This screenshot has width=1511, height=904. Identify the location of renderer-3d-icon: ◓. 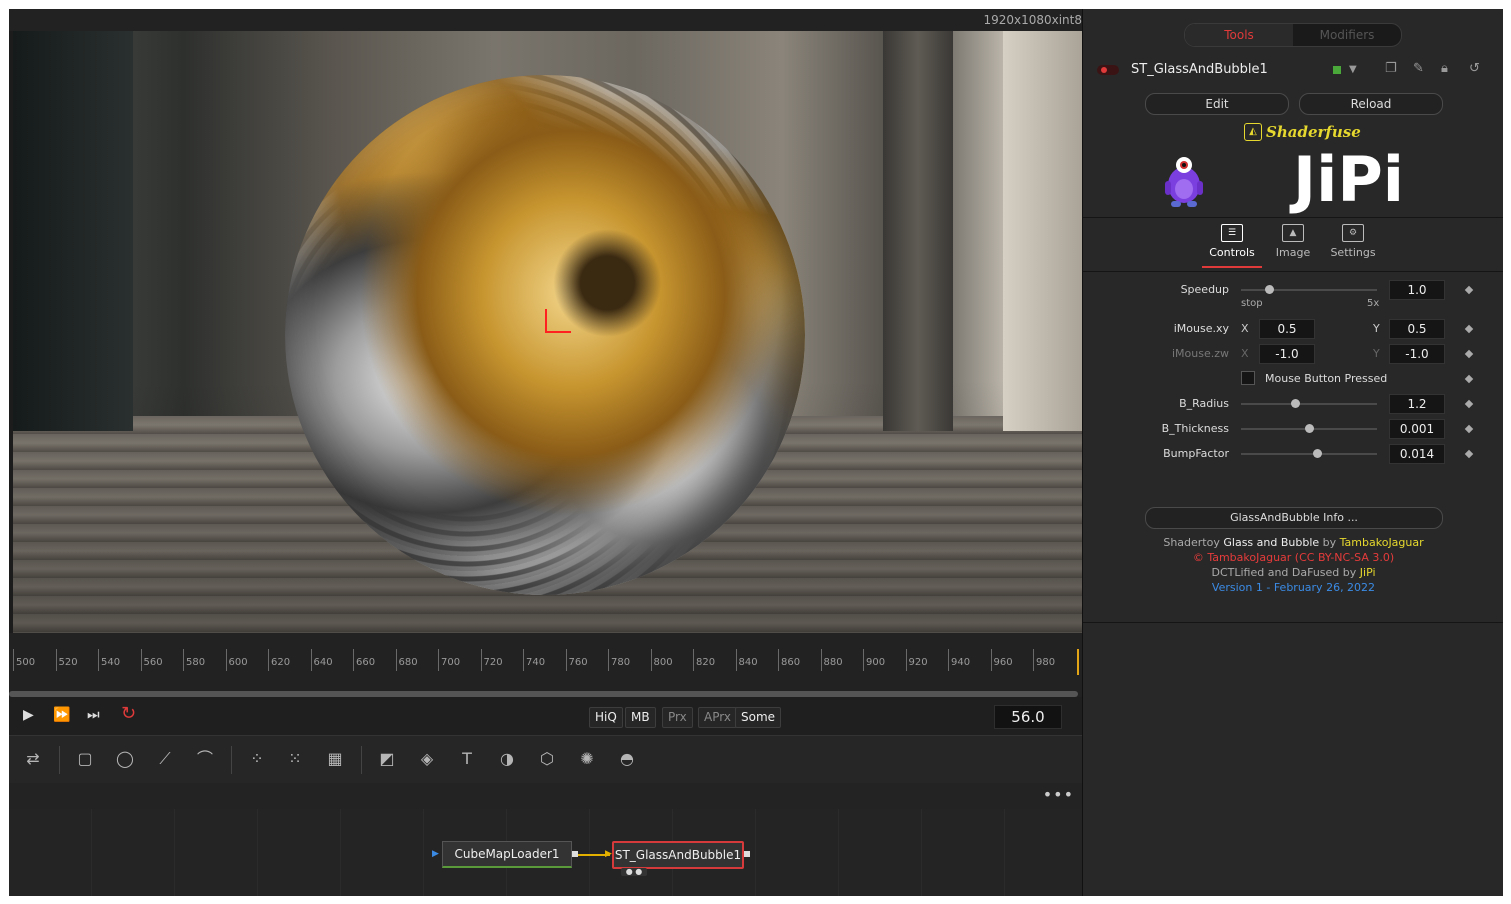
(627, 759).